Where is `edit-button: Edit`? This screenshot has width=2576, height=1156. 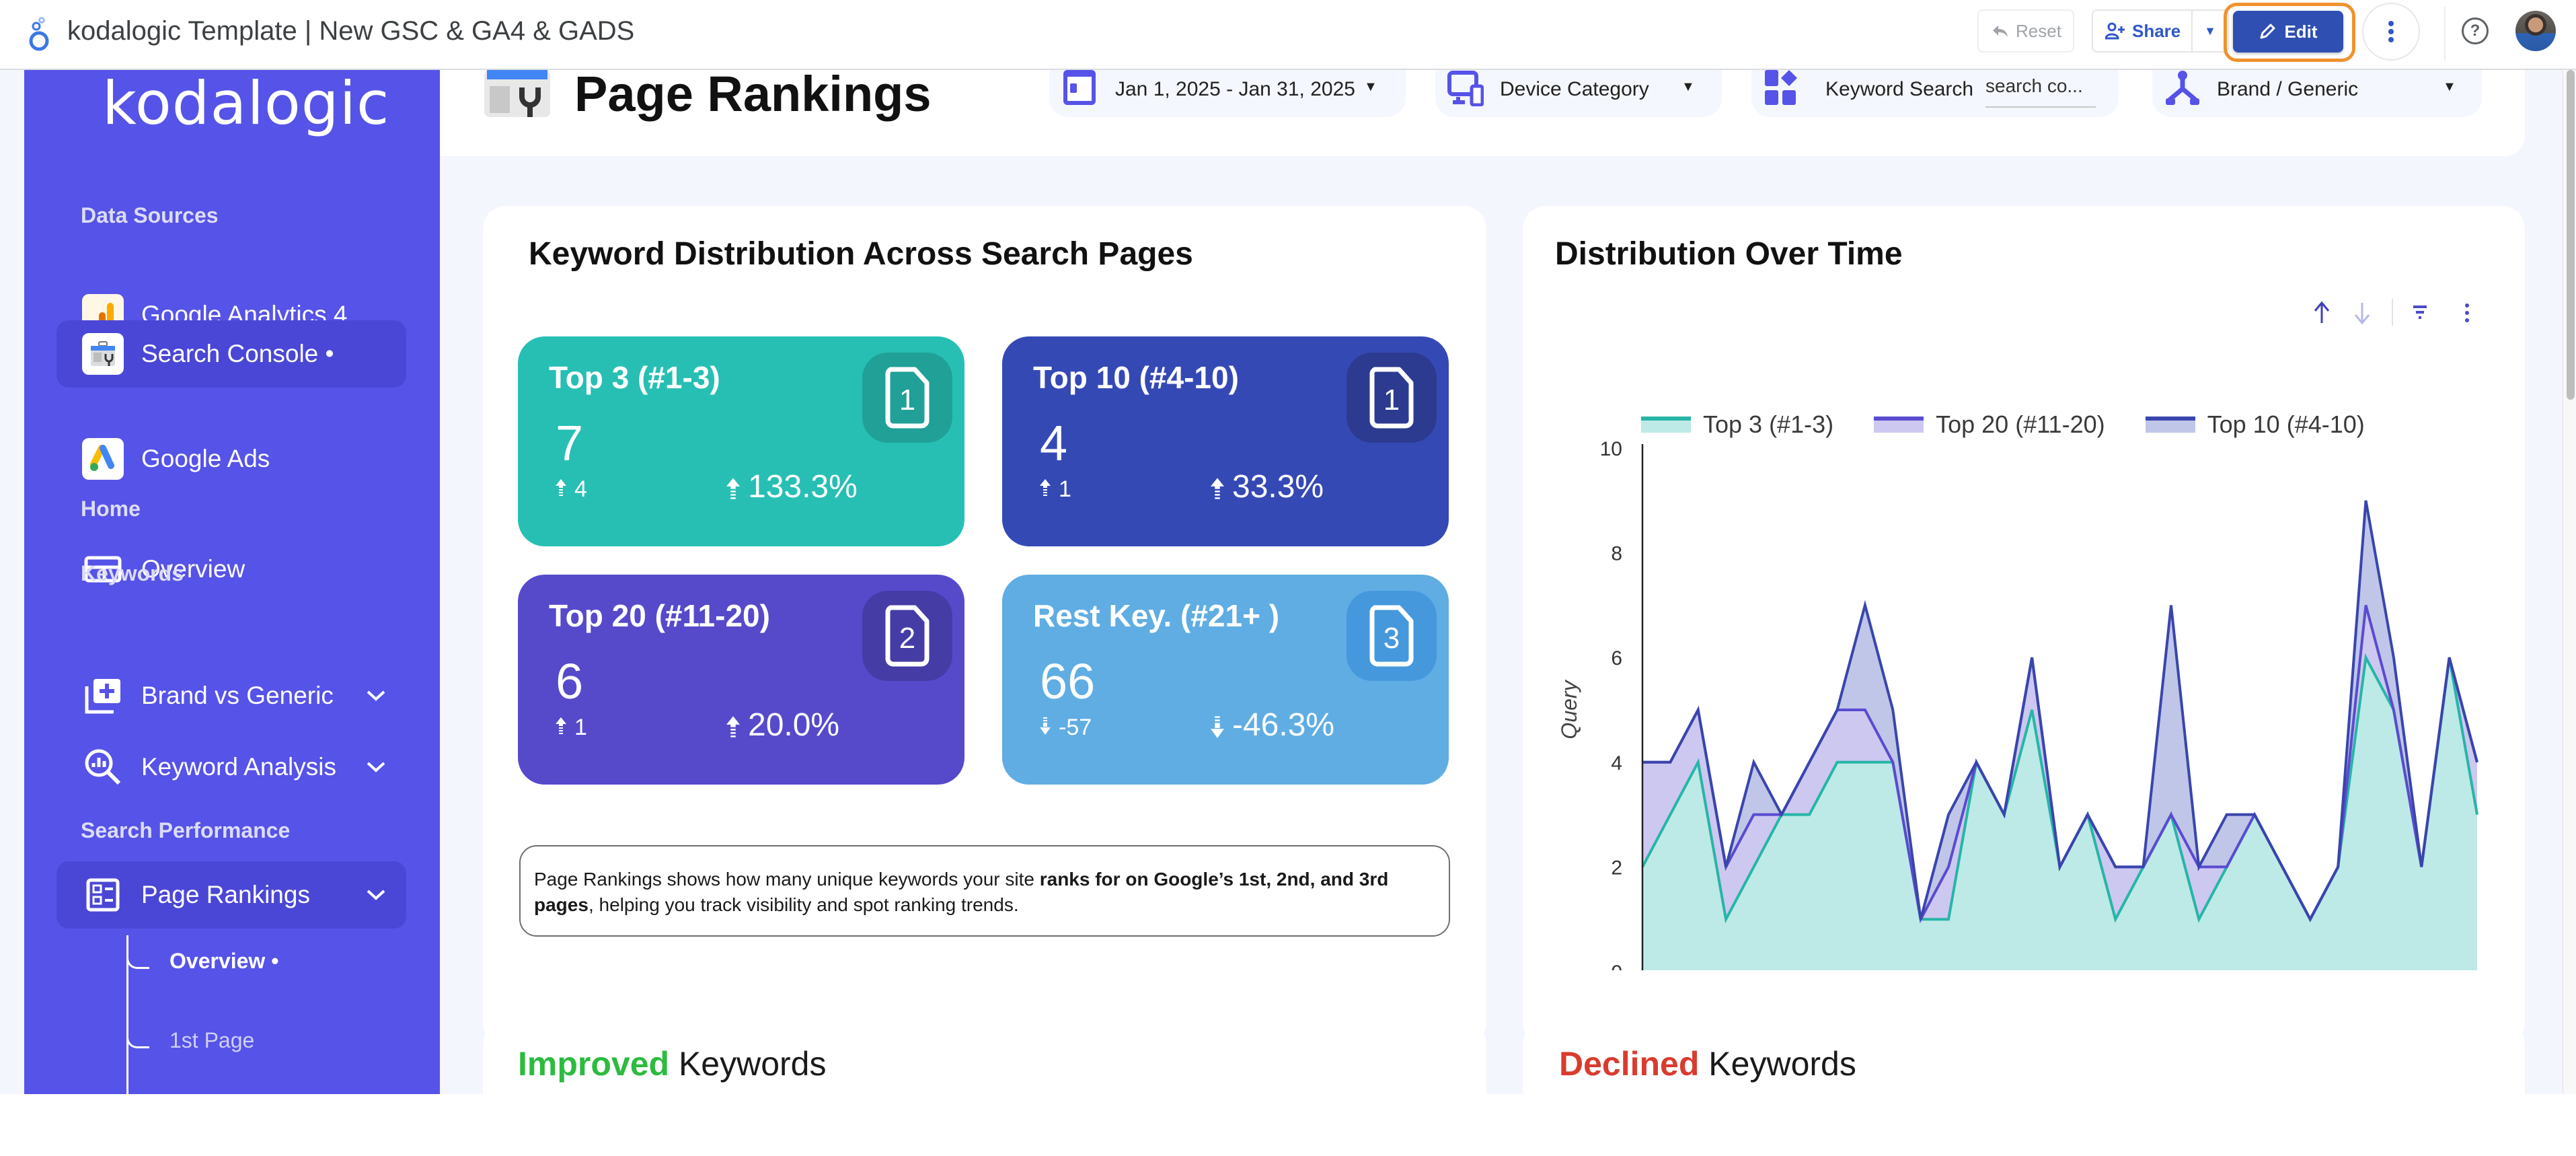 edit-button: Edit is located at coordinates (2288, 31).